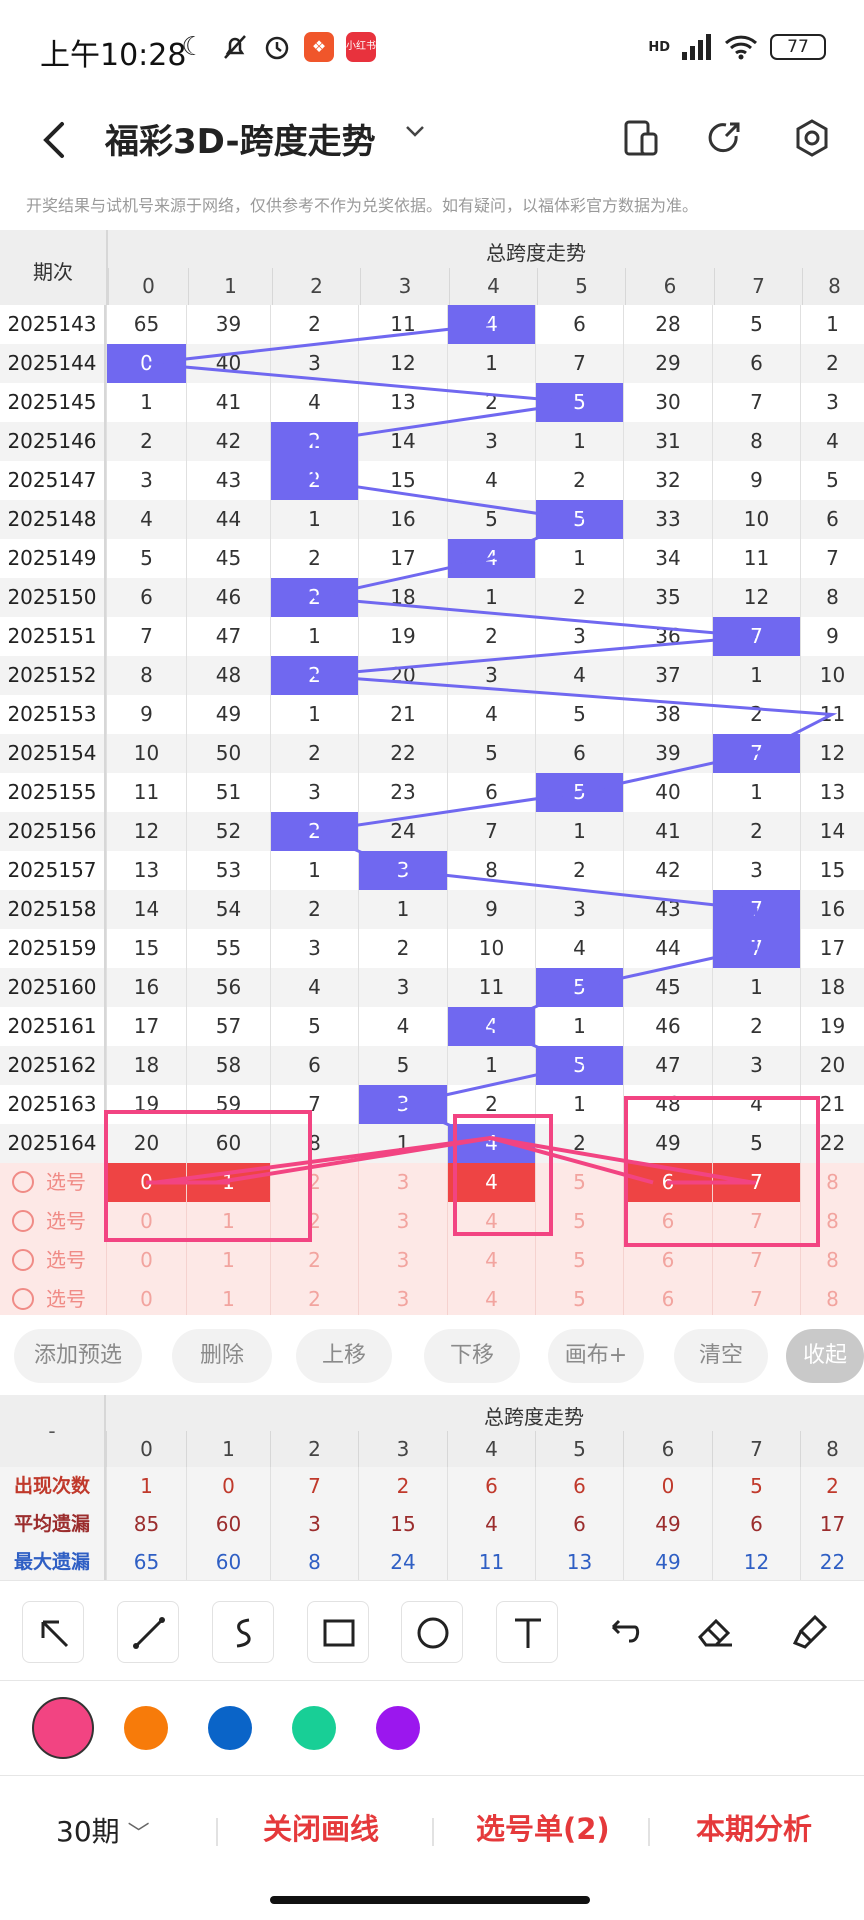 The image size is (864, 1920). I want to click on stats-value: 12, so click(756, 1562).